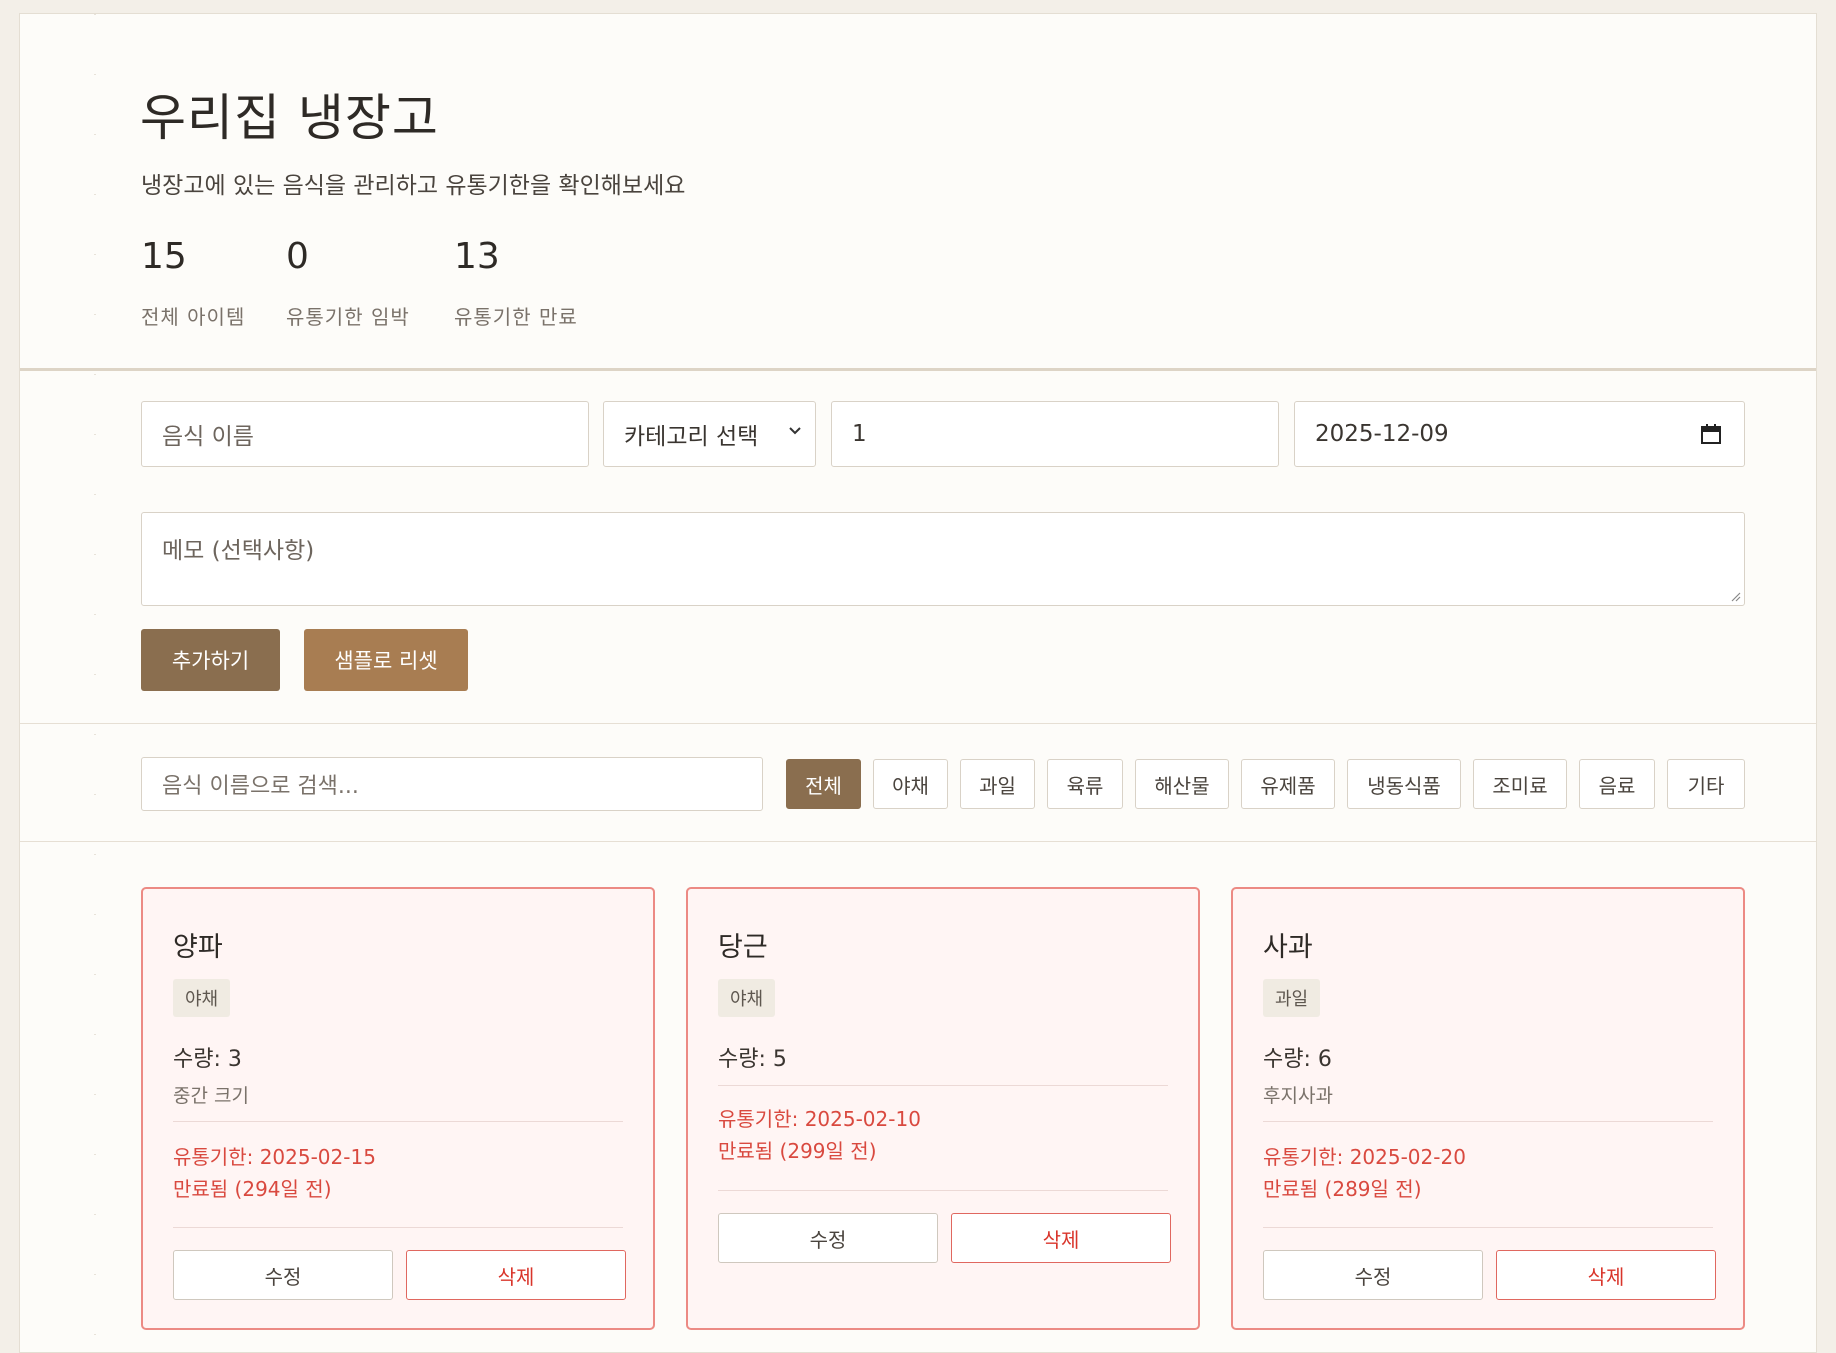  Describe the element at coordinates (1055, 434) in the screenshot. I see `quantity-input: 1` at that location.